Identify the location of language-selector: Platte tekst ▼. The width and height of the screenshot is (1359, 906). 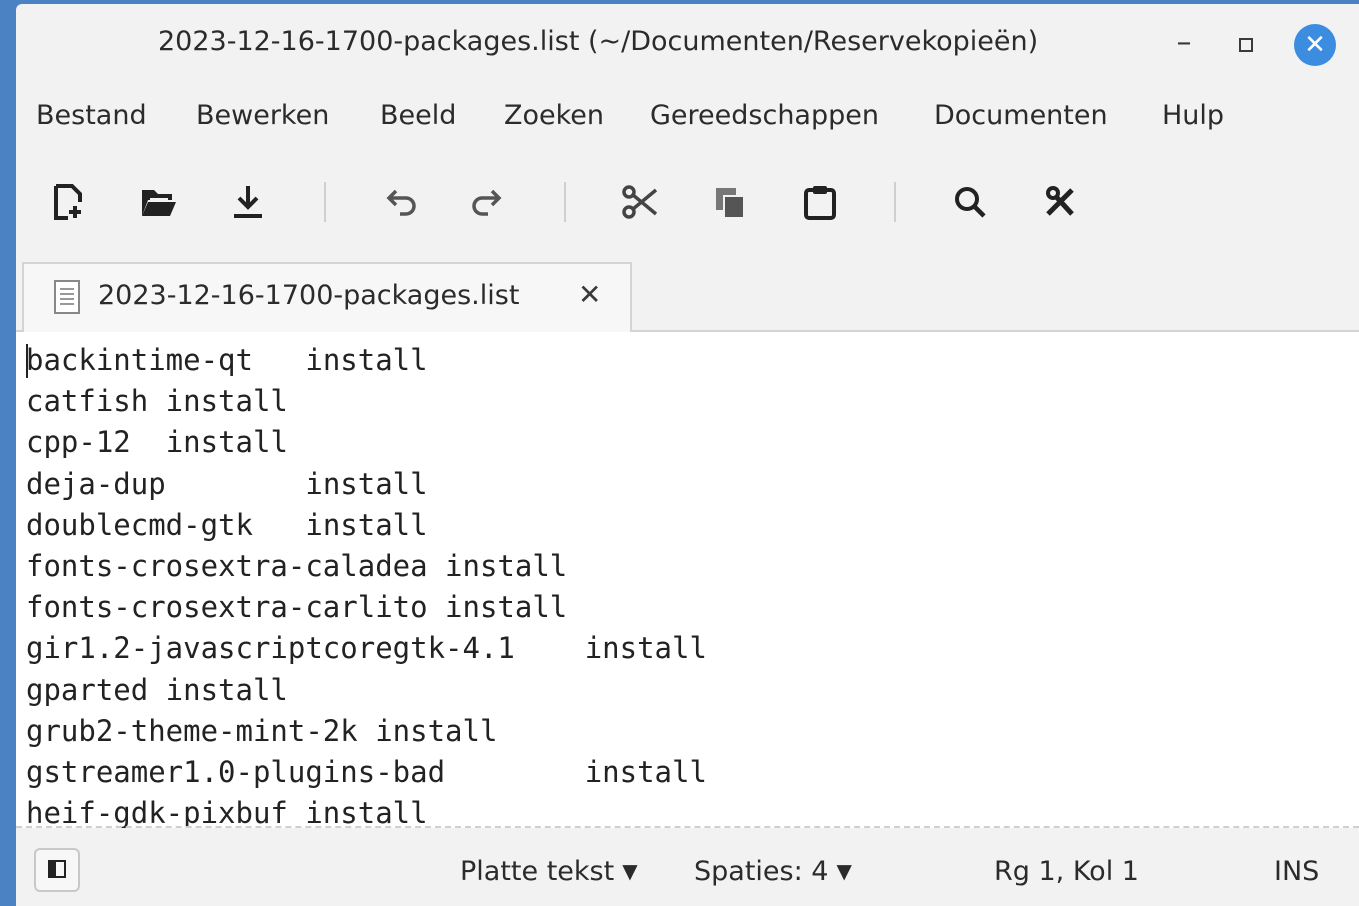
(549, 871).